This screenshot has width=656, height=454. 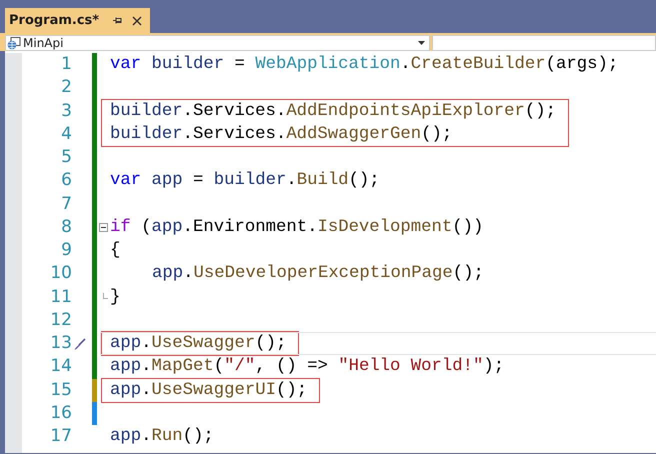 What do you see at coordinates (60, 297) in the screenshot?
I see `line-number: 11` at bounding box center [60, 297].